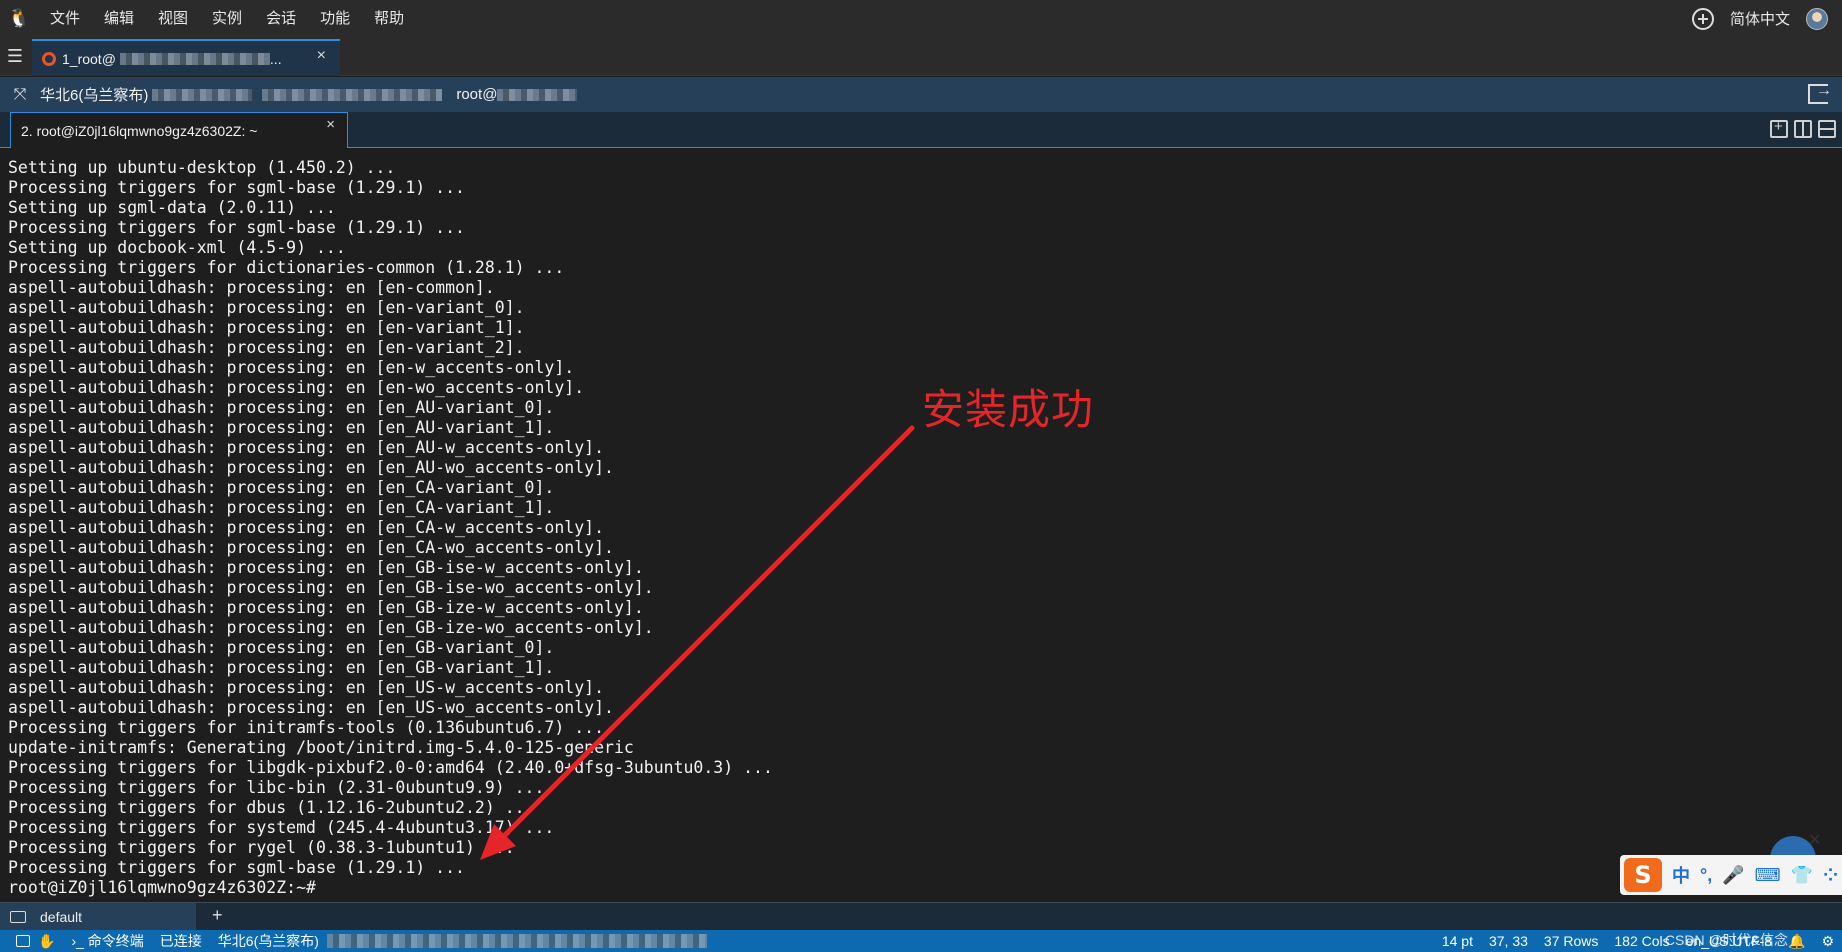  I want to click on redacted-ip, so click(202, 94).